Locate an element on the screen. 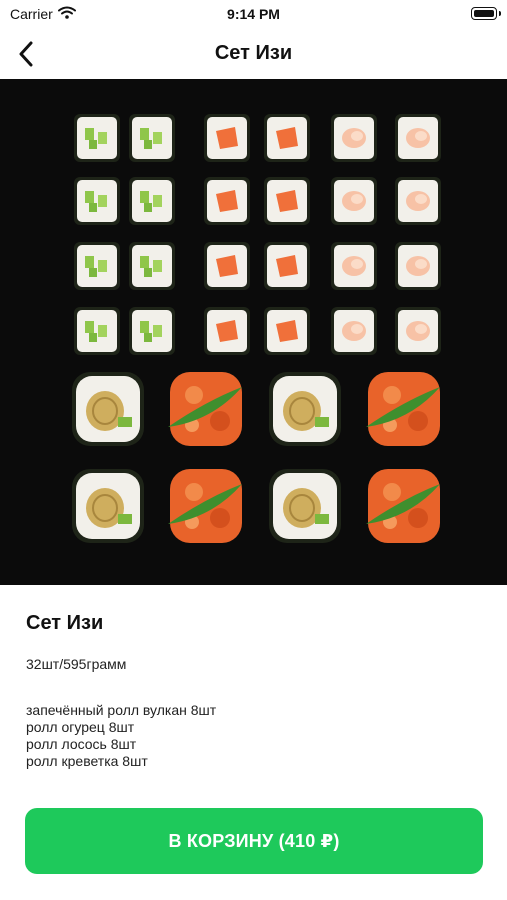  battery-icon is located at coordinates (484, 13).